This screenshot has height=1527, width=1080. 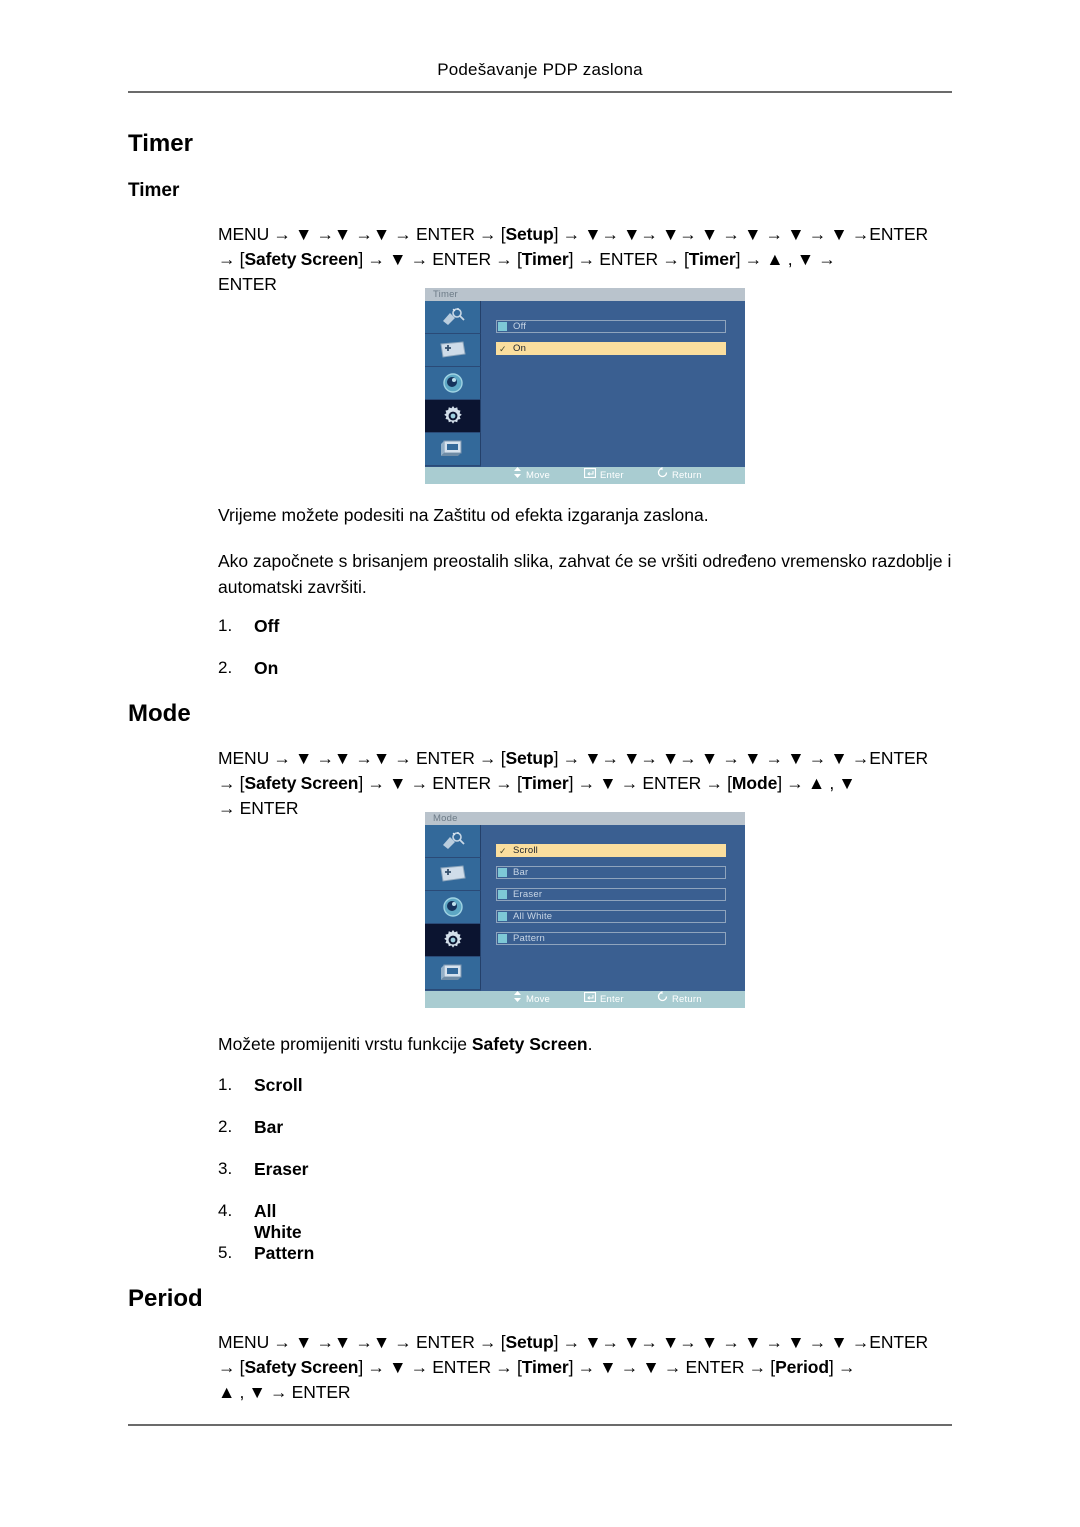 What do you see at coordinates (225, 1252) in the screenshot?
I see `list-number: 5.` at bounding box center [225, 1252].